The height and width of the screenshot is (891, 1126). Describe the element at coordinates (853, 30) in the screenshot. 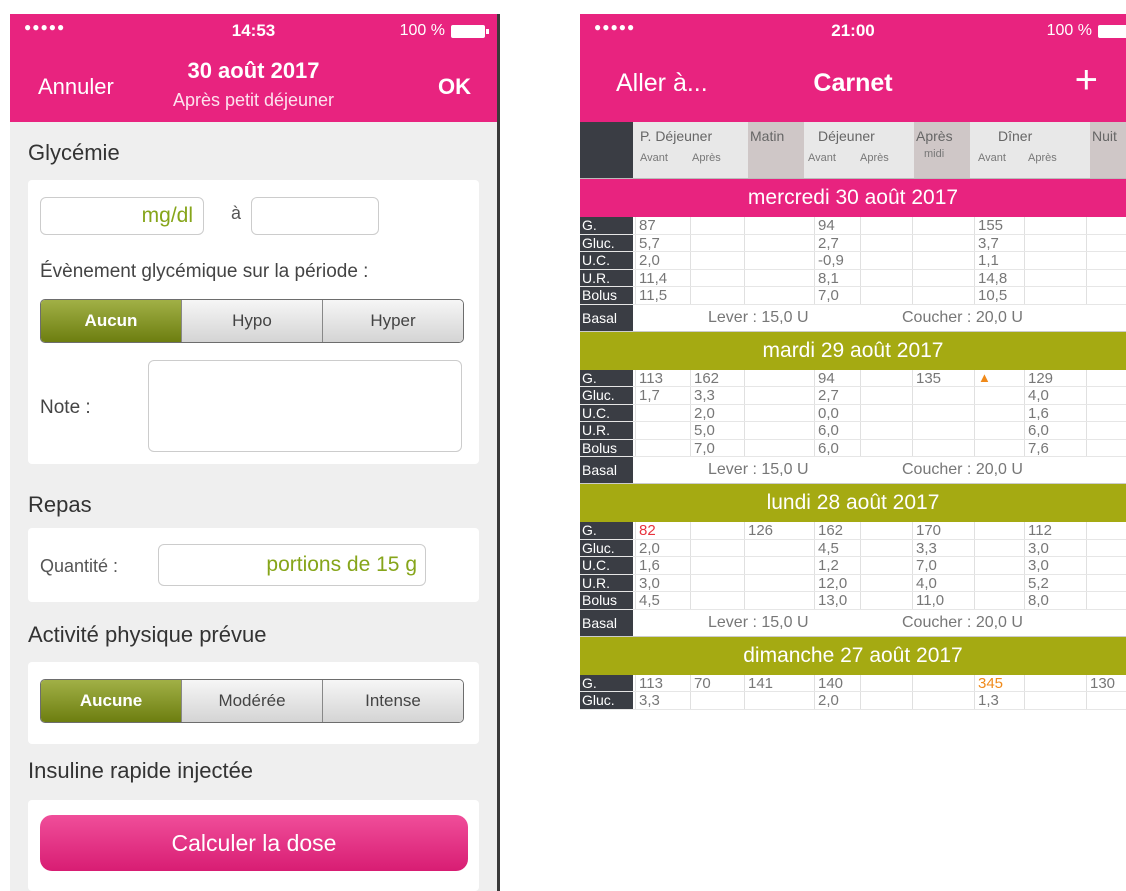

I see `status-time: 21:00` at that location.